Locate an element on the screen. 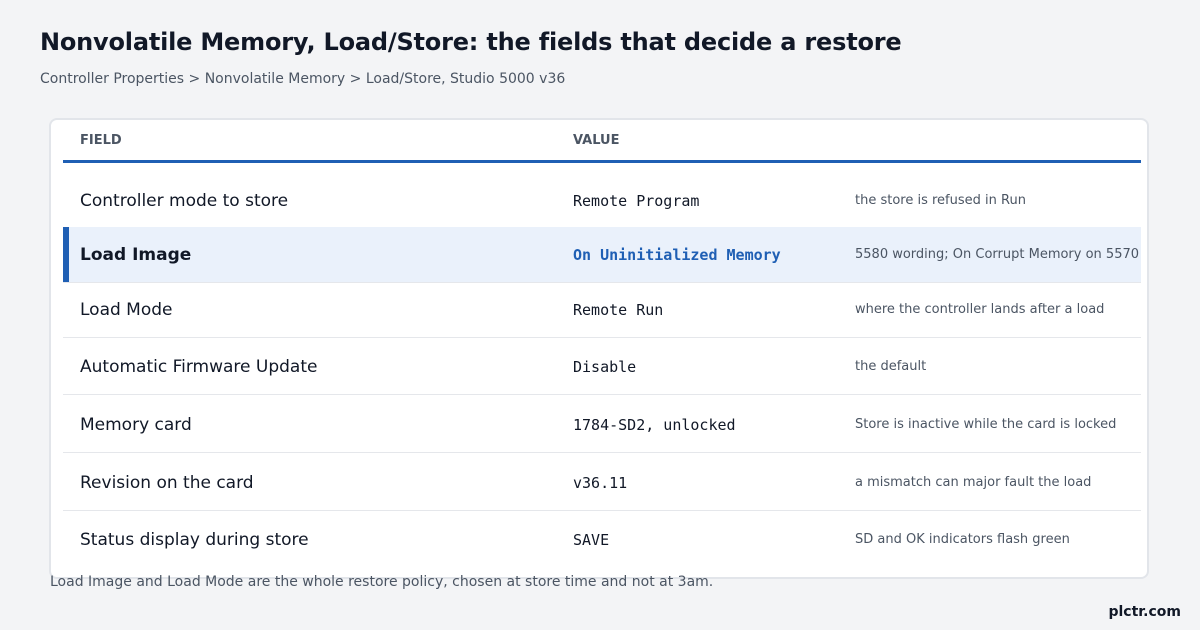  field-name: Status display during store is located at coordinates (194, 540).